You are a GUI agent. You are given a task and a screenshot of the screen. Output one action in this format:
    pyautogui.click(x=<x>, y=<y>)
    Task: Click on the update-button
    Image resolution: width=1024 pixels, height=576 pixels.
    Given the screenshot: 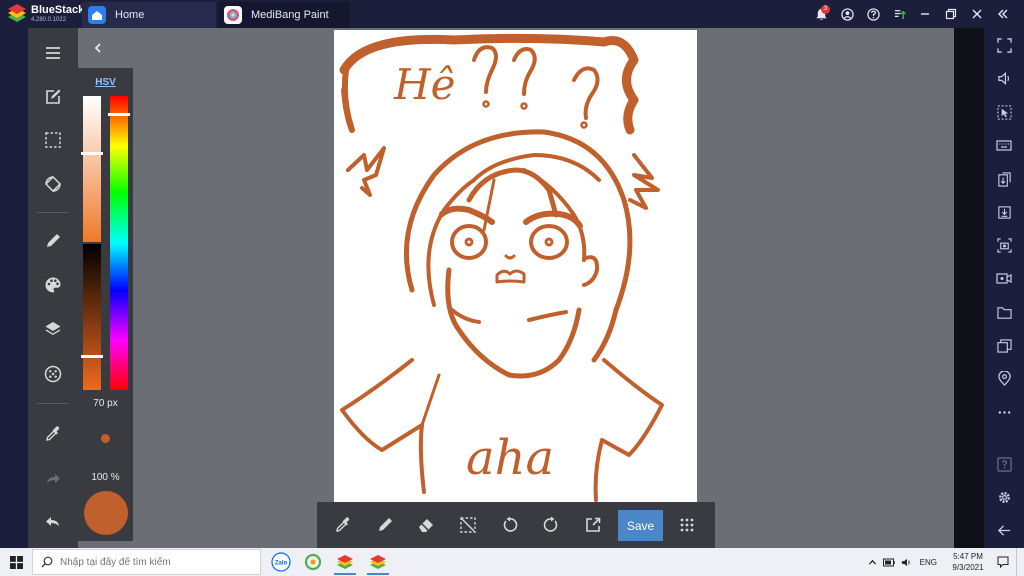 What is the action you would take?
    pyautogui.click(x=899, y=14)
    